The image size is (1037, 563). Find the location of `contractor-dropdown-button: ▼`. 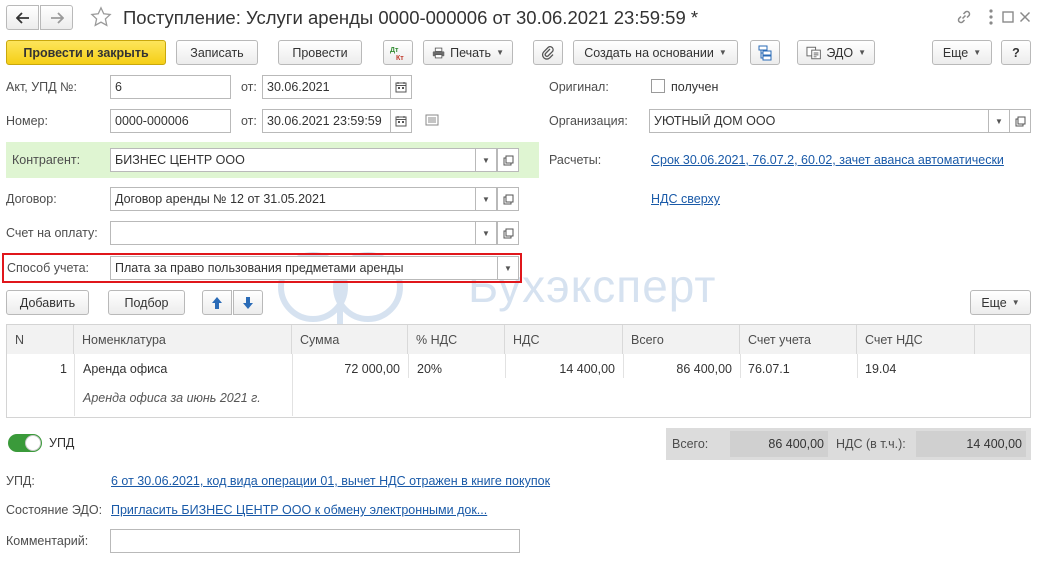

contractor-dropdown-button: ▼ is located at coordinates (486, 160).